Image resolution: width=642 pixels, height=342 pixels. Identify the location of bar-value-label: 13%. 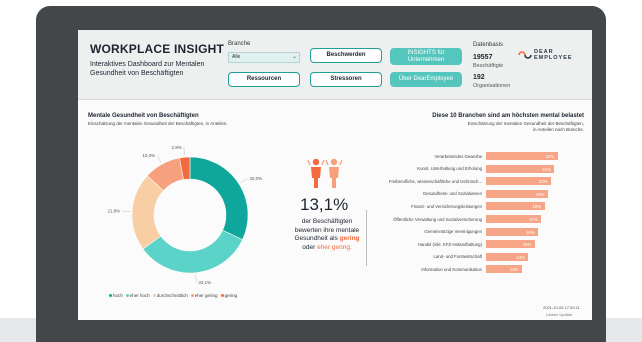
(520, 257).